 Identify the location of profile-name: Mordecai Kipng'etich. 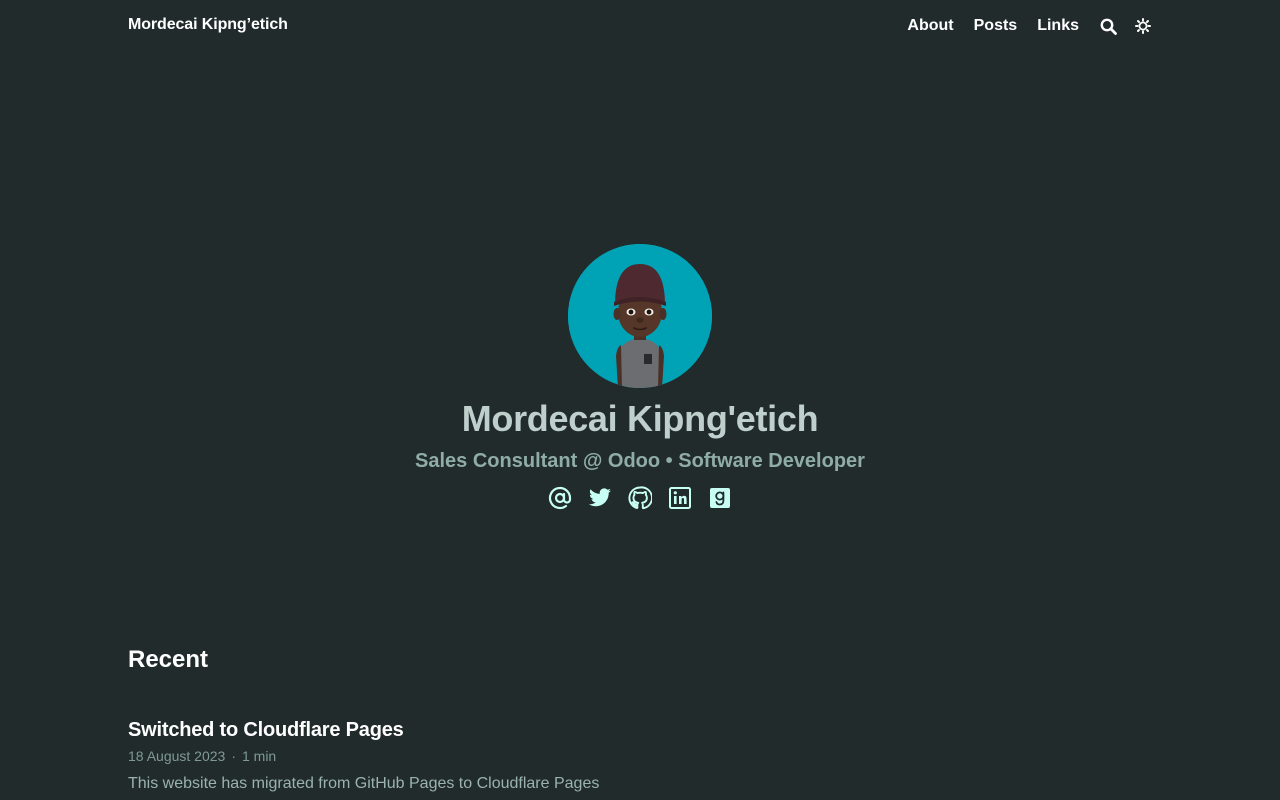
(640, 418).